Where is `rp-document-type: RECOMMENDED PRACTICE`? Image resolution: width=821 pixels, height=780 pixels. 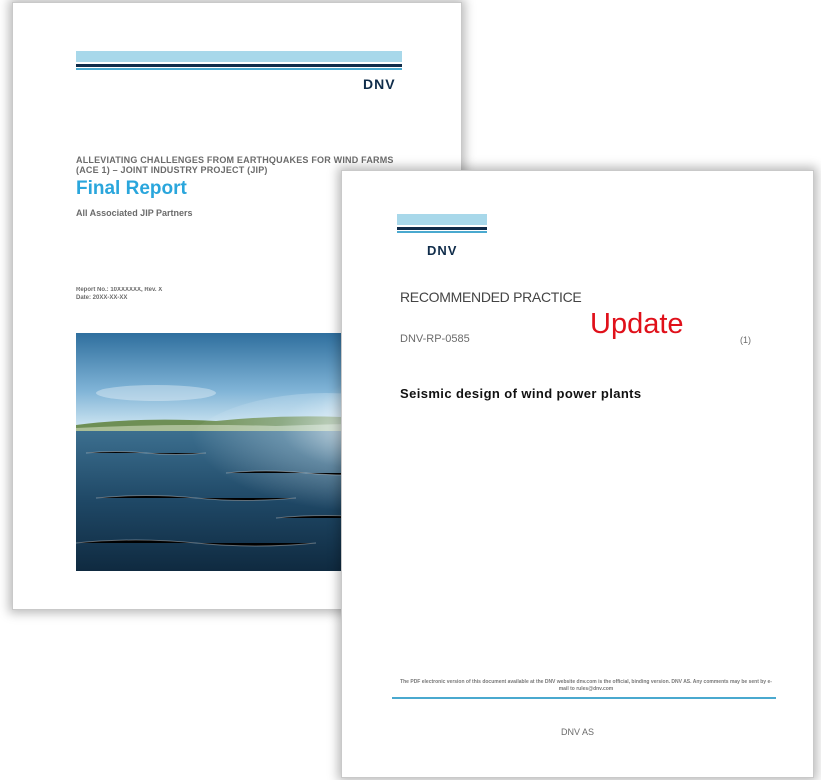
rp-document-type: RECOMMENDED PRACTICE is located at coordinates (491, 297).